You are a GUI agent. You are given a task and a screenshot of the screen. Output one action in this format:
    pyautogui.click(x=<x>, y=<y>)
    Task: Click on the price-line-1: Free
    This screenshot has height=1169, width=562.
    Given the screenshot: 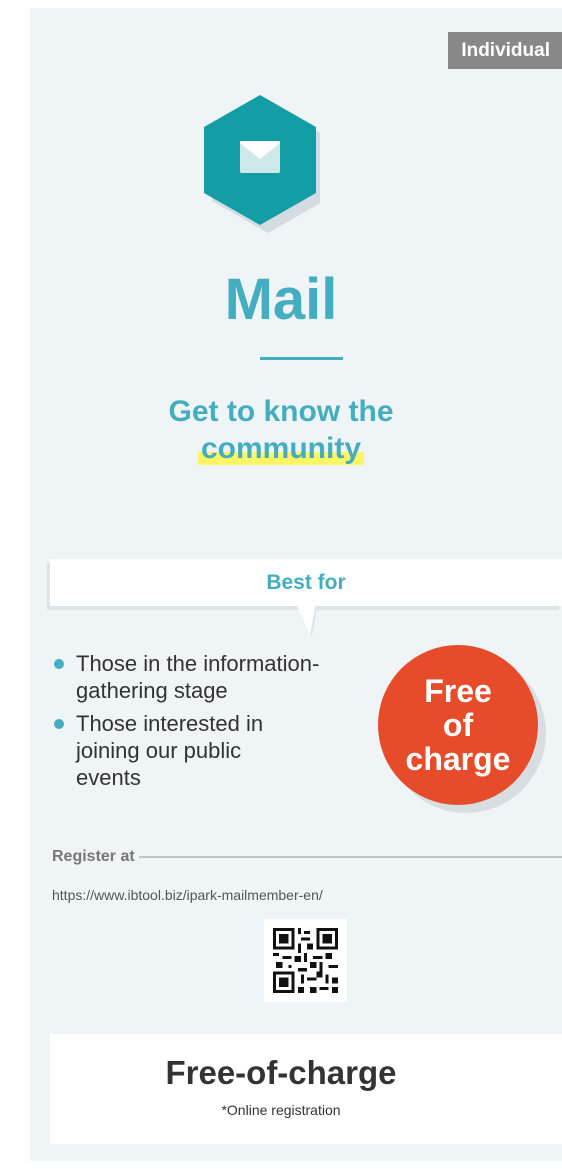 What is the action you would take?
    pyautogui.click(x=458, y=691)
    